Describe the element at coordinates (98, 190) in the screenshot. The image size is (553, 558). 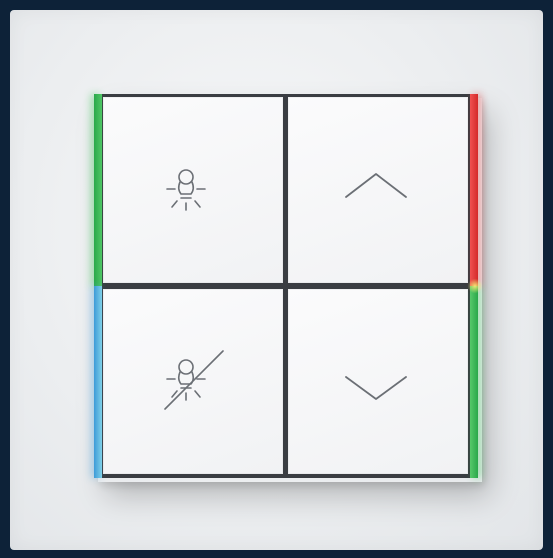
I see `led-left-top-green` at that location.